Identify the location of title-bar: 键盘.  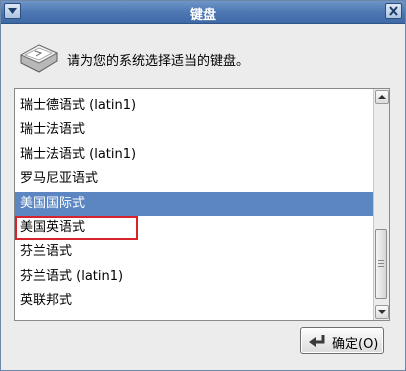
(203, 12).